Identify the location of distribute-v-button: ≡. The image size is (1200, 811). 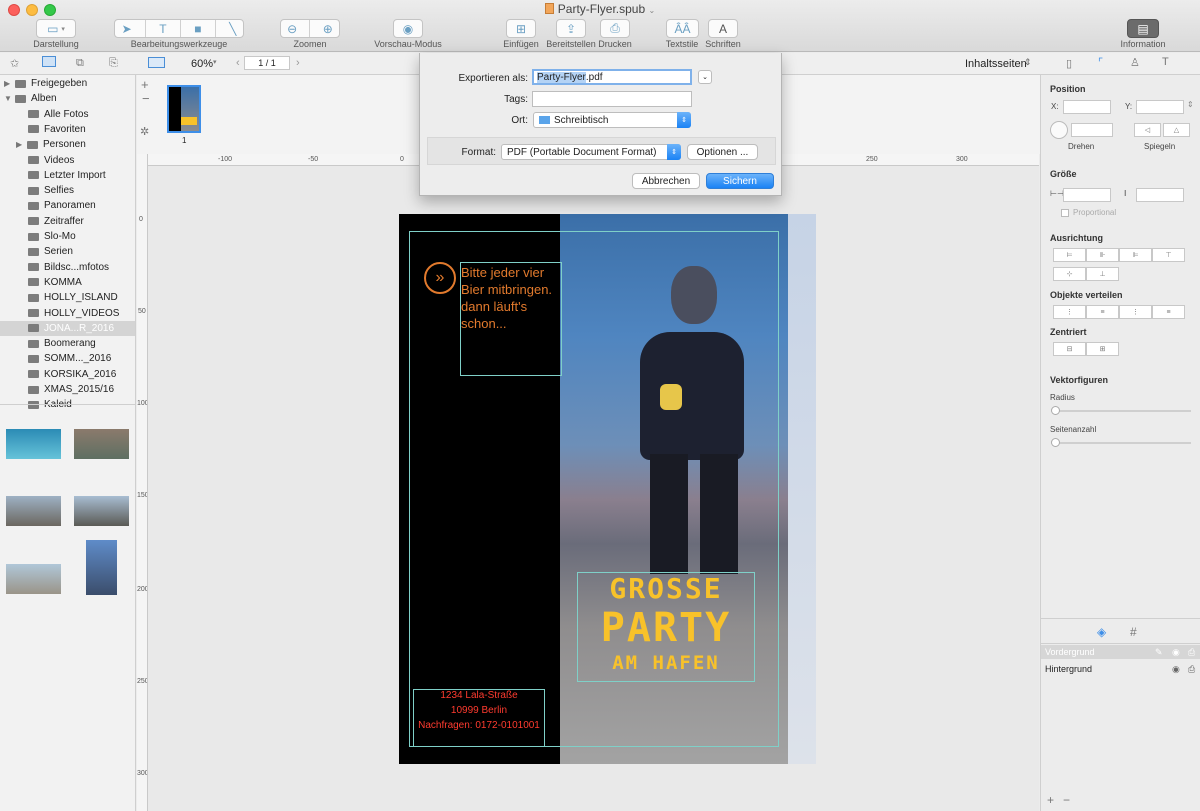
(1102, 312).